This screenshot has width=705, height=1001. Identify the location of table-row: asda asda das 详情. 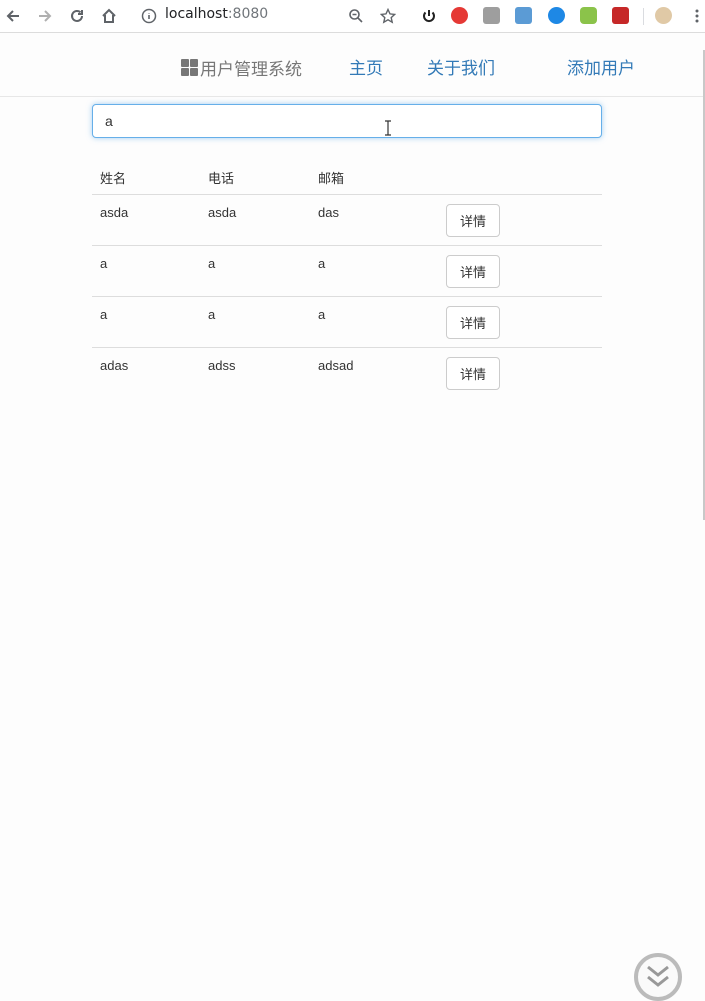
(347, 220).